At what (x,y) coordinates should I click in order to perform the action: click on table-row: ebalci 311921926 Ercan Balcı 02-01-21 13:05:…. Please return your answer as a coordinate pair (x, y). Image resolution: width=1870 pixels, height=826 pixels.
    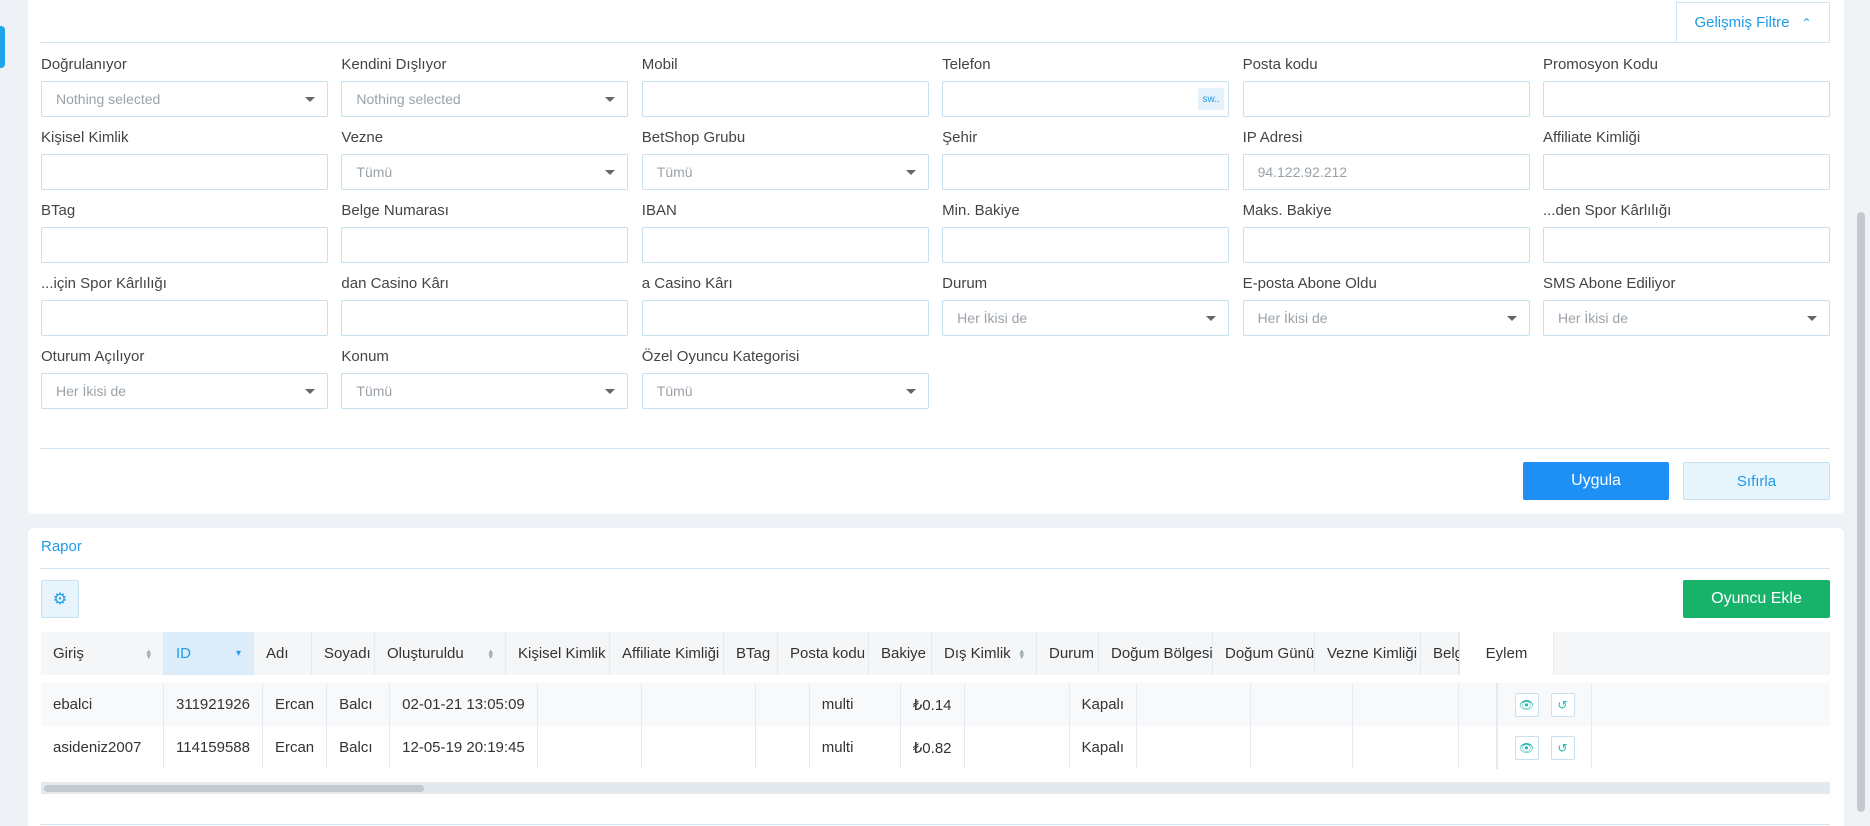
    Looking at the image, I should click on (935, 704).